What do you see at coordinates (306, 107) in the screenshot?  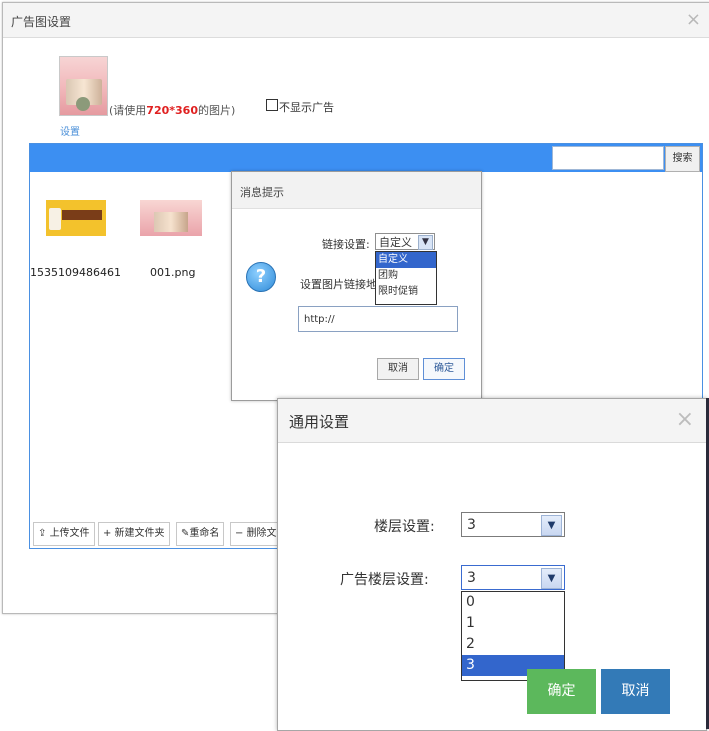 I see `no-ad-label: 不显示广告` at bounding box center [306, 107].